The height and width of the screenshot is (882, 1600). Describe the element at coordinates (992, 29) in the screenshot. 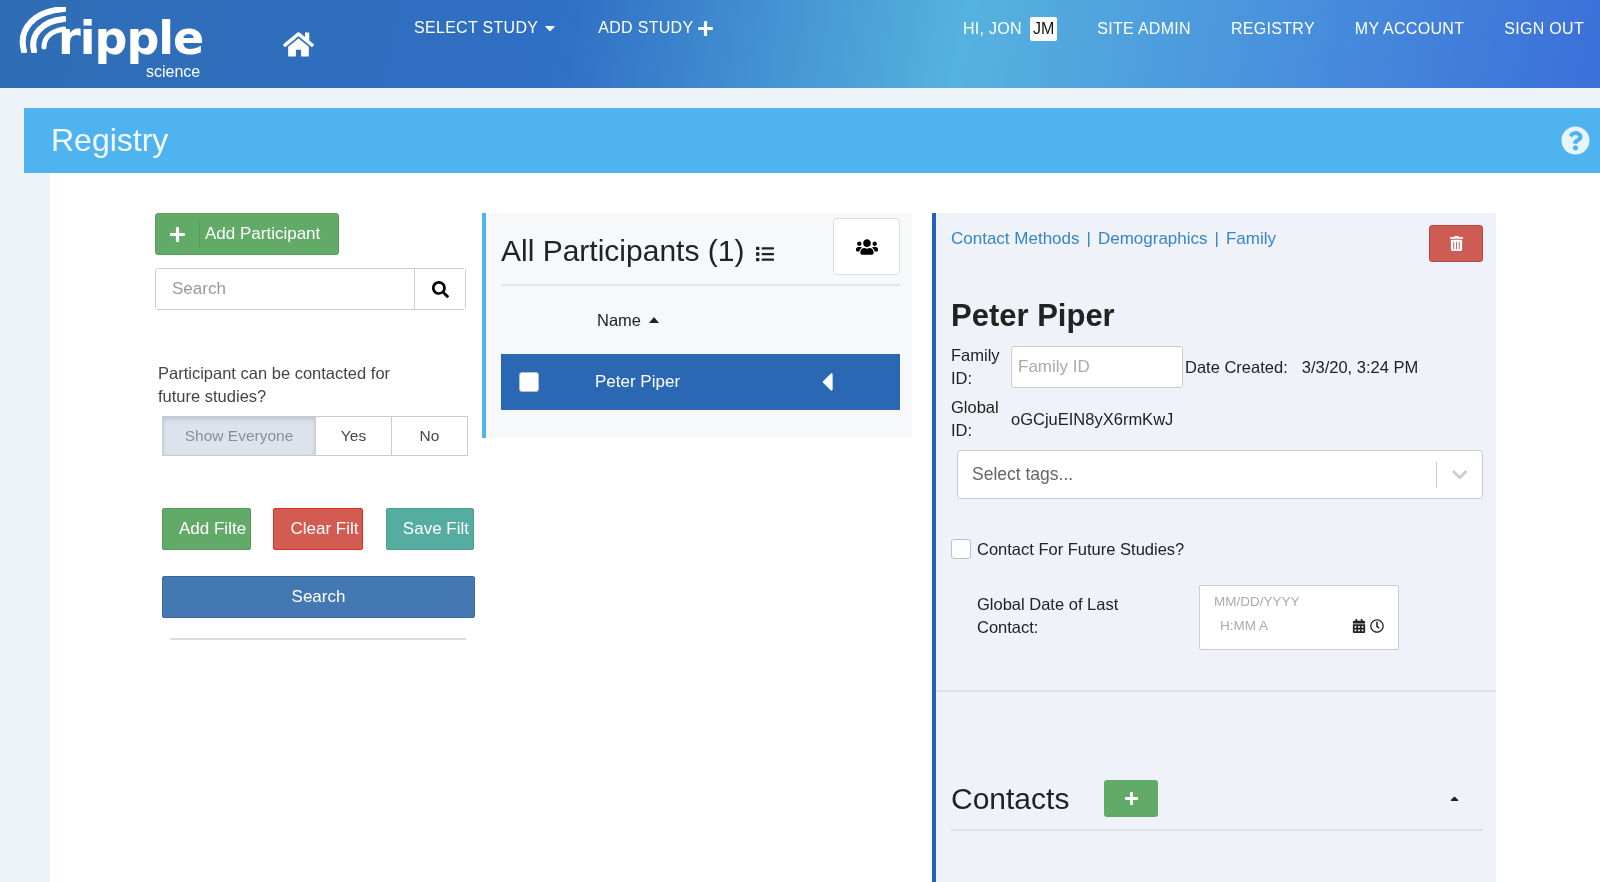

I see `greeting-text: HI, JON` at that location.